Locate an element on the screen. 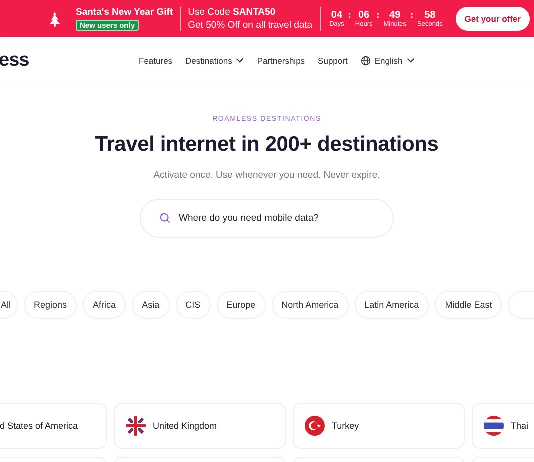 The width and height of the screenshot is (534, 462). filter-chip: Africa is located at coordinates (104, 305).